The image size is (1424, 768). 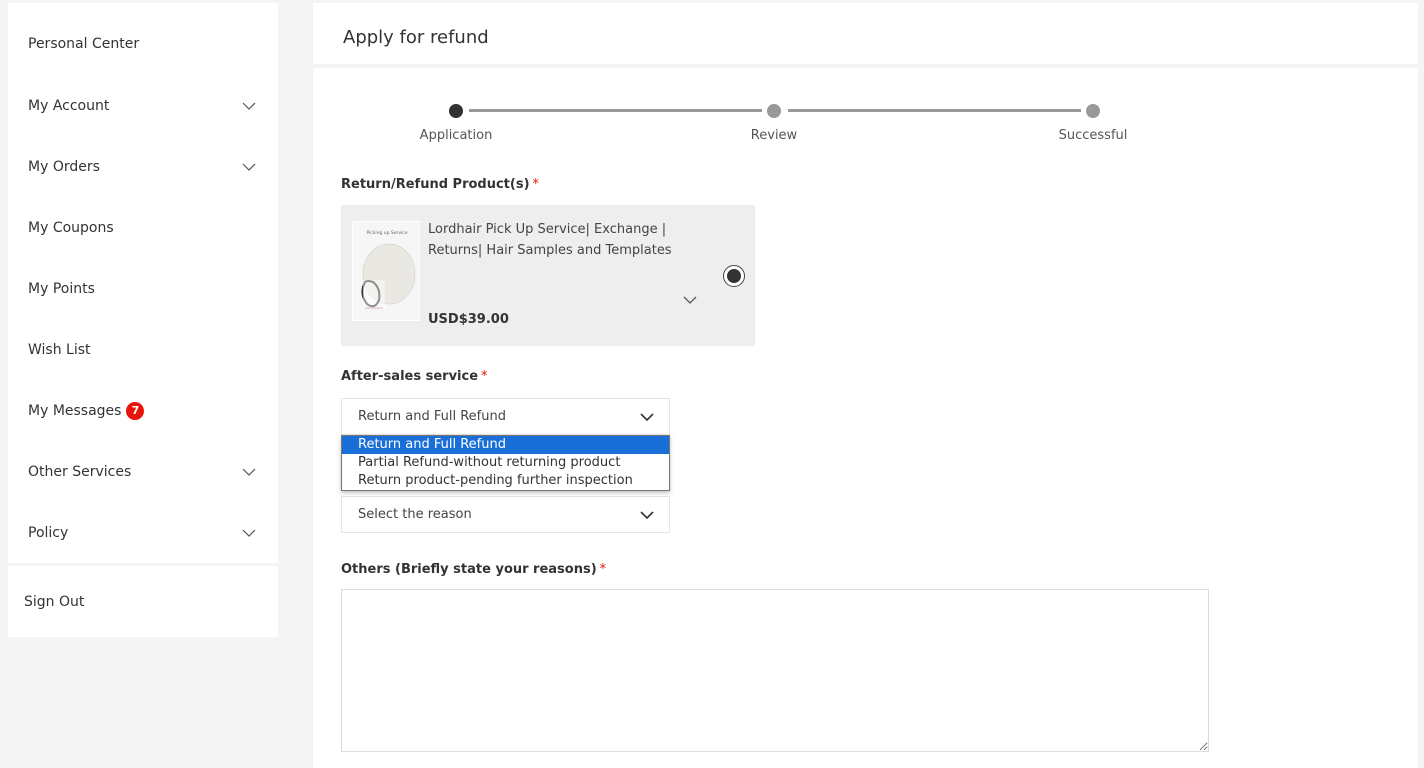 What do you see at coordinates (143, 166) in the screenshot?
I see `sidebar-item-my-orders: My Orders` at bounding box center [143, 166].